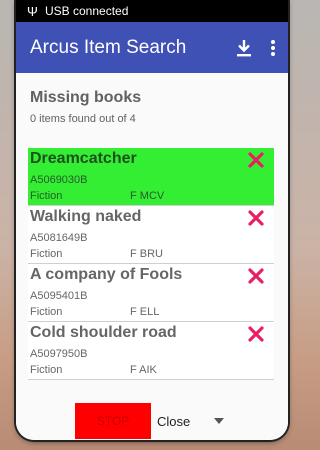  What do you see at coordinates (113, 421) in the screenshot?
I see `stop-button: STOP` at bounding box center [113, 421].